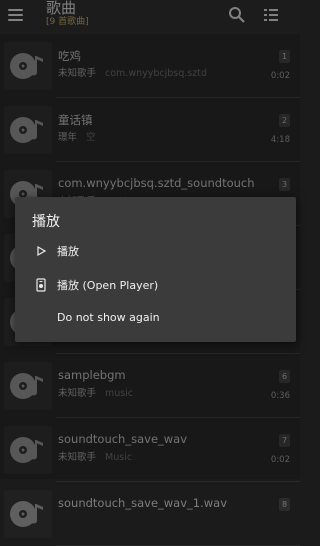  What do you see at coordinates (42, 251) in the screenshot?
I see `play-outline-icon` at bounding box center [42, 251].